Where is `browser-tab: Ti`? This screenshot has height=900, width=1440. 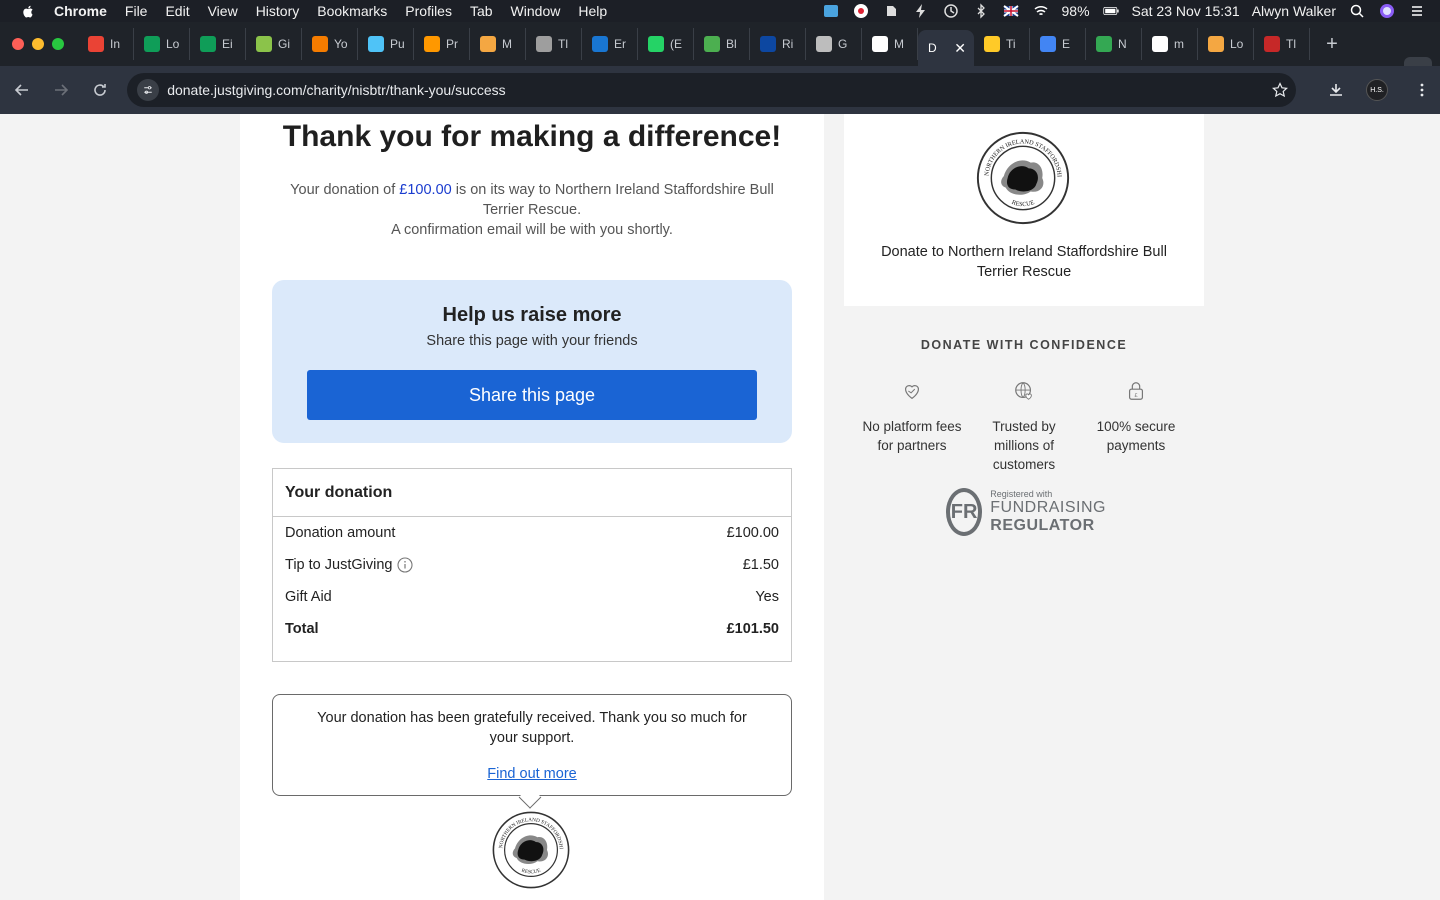 browser-tab: Ti is located at coordinates (1002, 44).